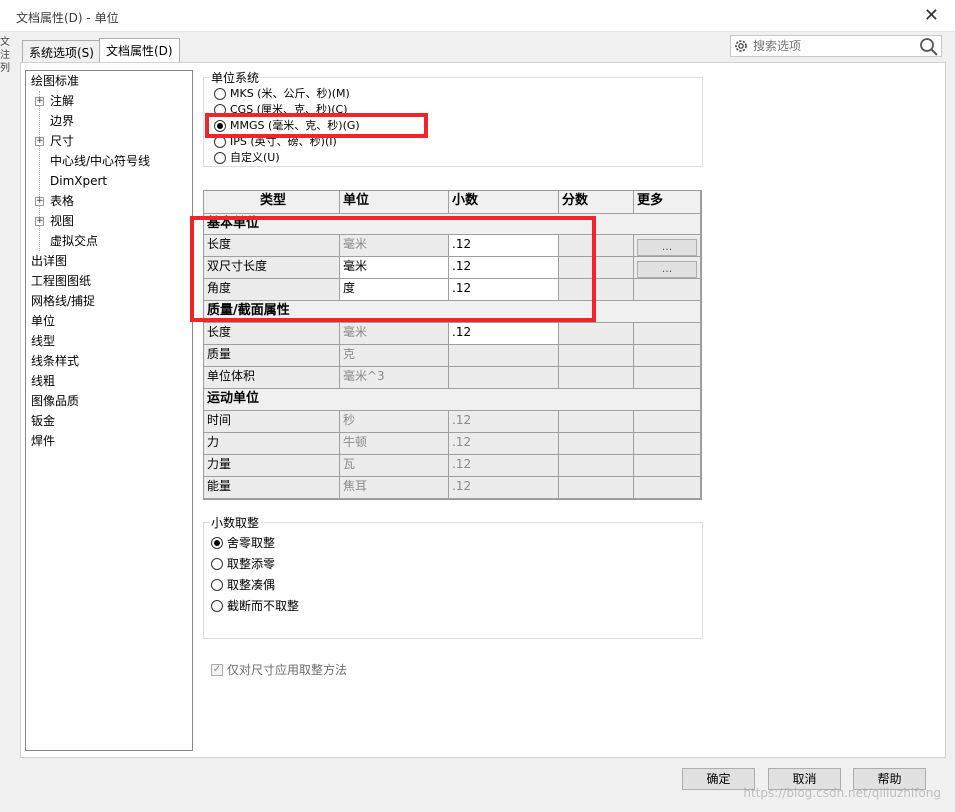 The width and height of the screenshot is (955, 812). What do you see at coordinates (272, 422) in the screenshot?
I see `cell-type: 时间` at bounding box center [272, 422].